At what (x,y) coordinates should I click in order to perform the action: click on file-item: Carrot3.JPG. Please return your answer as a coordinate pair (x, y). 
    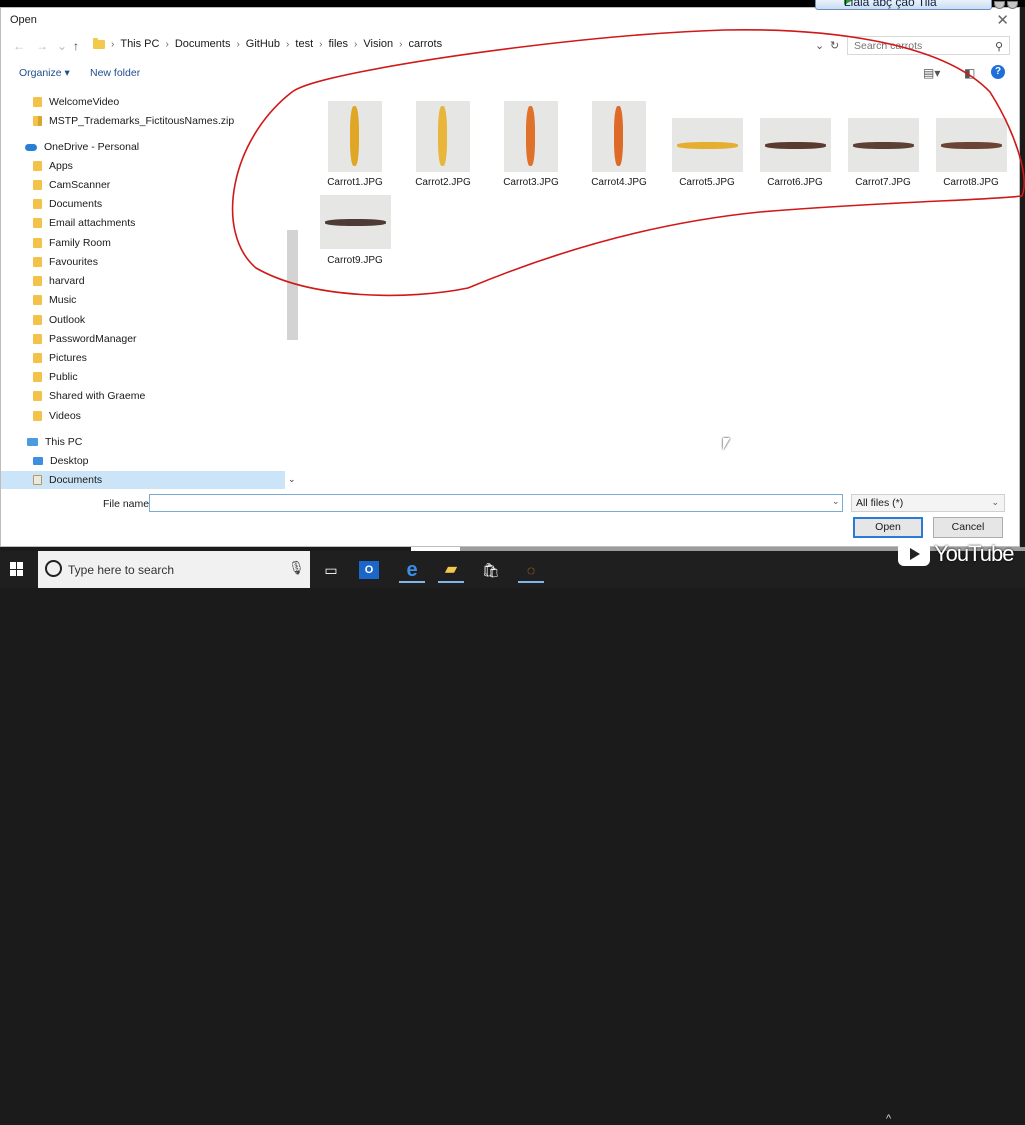
    Looking at the image, I should click on (531, 141).